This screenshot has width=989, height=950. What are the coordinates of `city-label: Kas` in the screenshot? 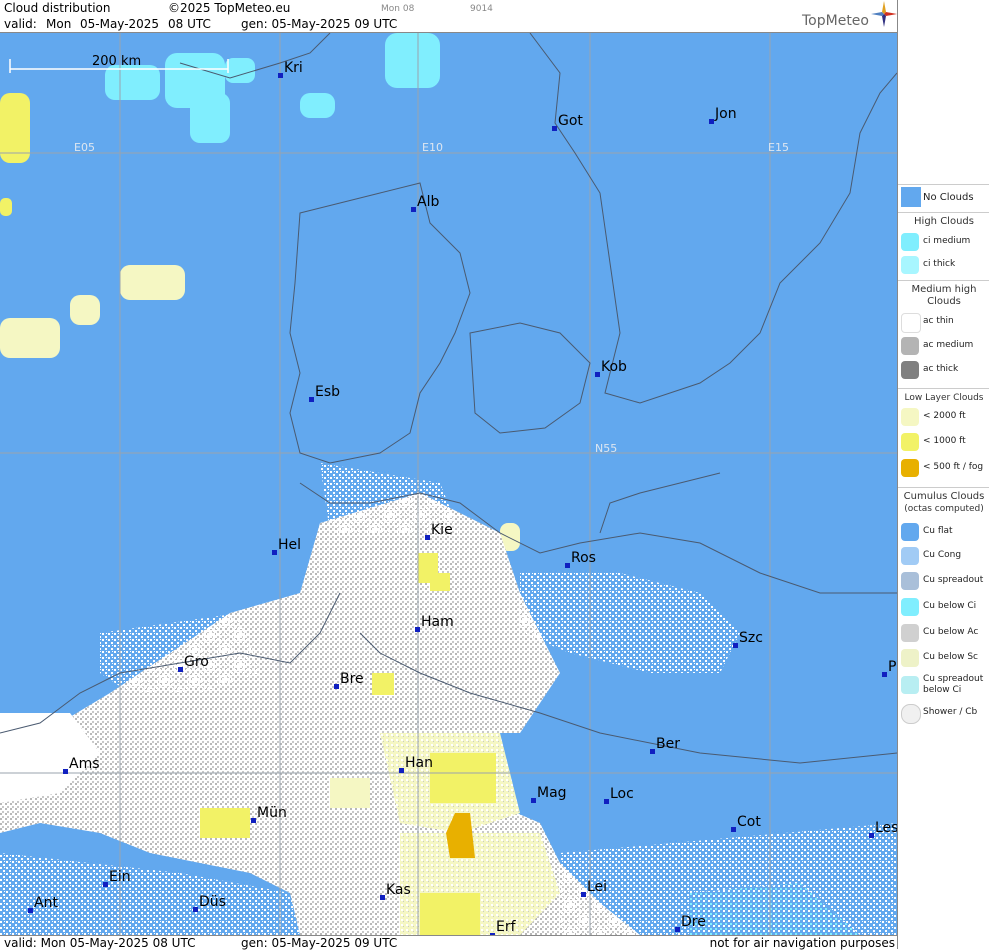 It's located at (398, 890).